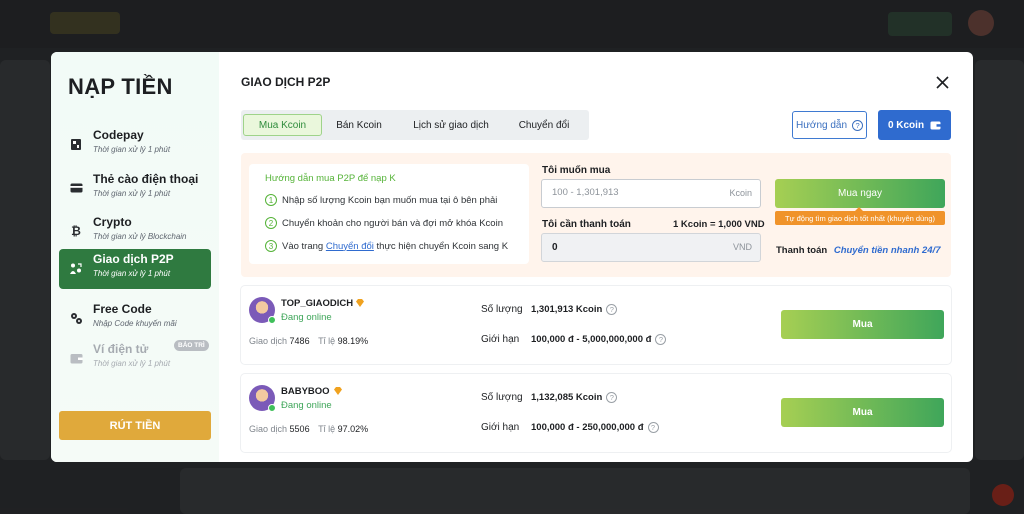  I want to click on seller-stats: Giao dịch 5506 Tỉ lệ 97.02%, so click(308, 429).